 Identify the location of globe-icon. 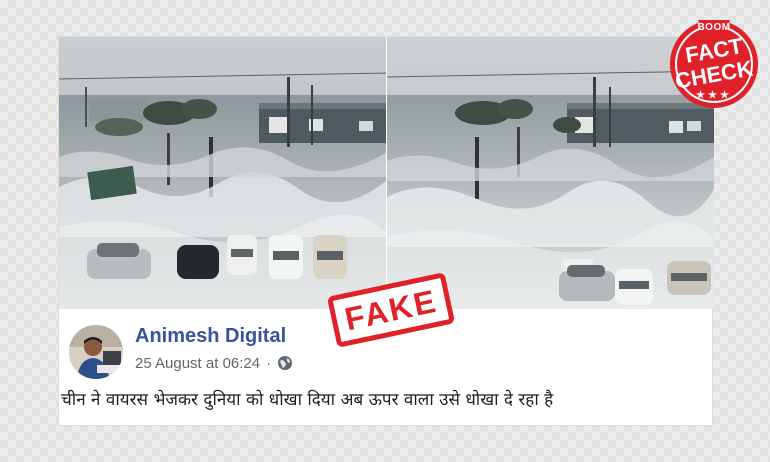
(285, 363).